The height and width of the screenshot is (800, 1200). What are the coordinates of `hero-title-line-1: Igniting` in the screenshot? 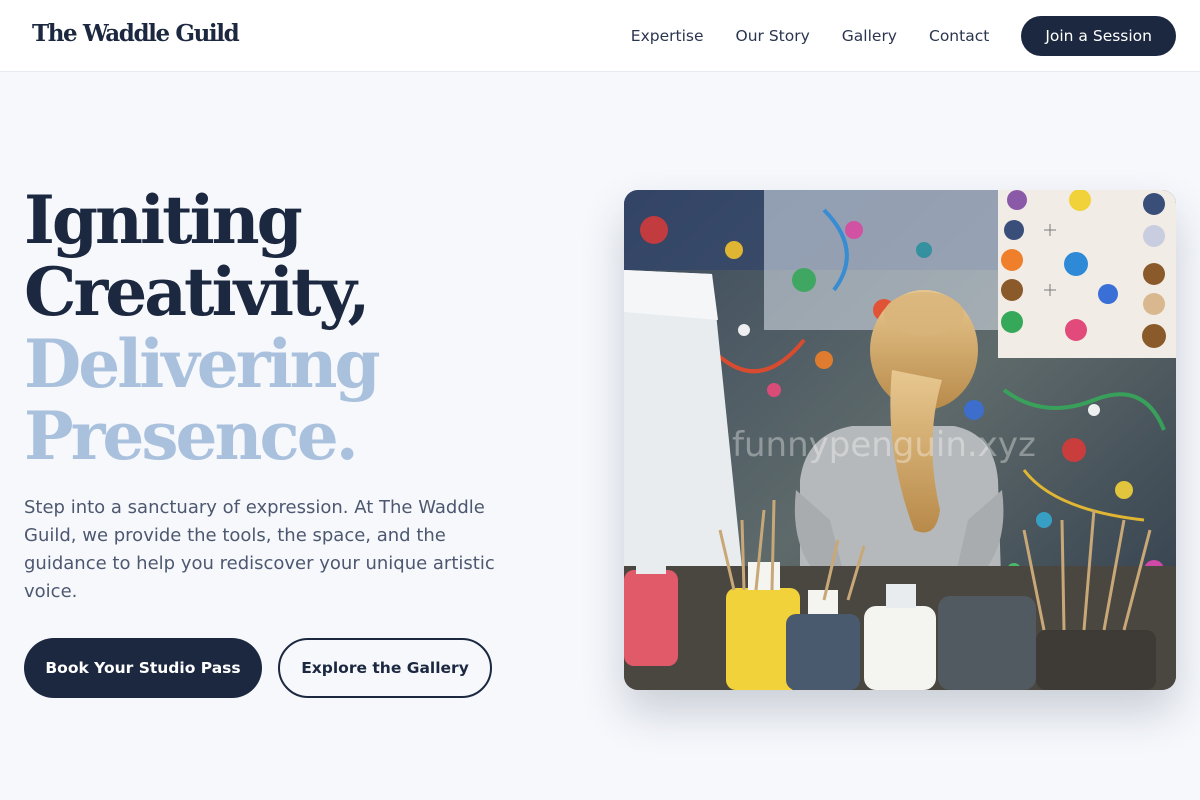 It's located at (163, 220).